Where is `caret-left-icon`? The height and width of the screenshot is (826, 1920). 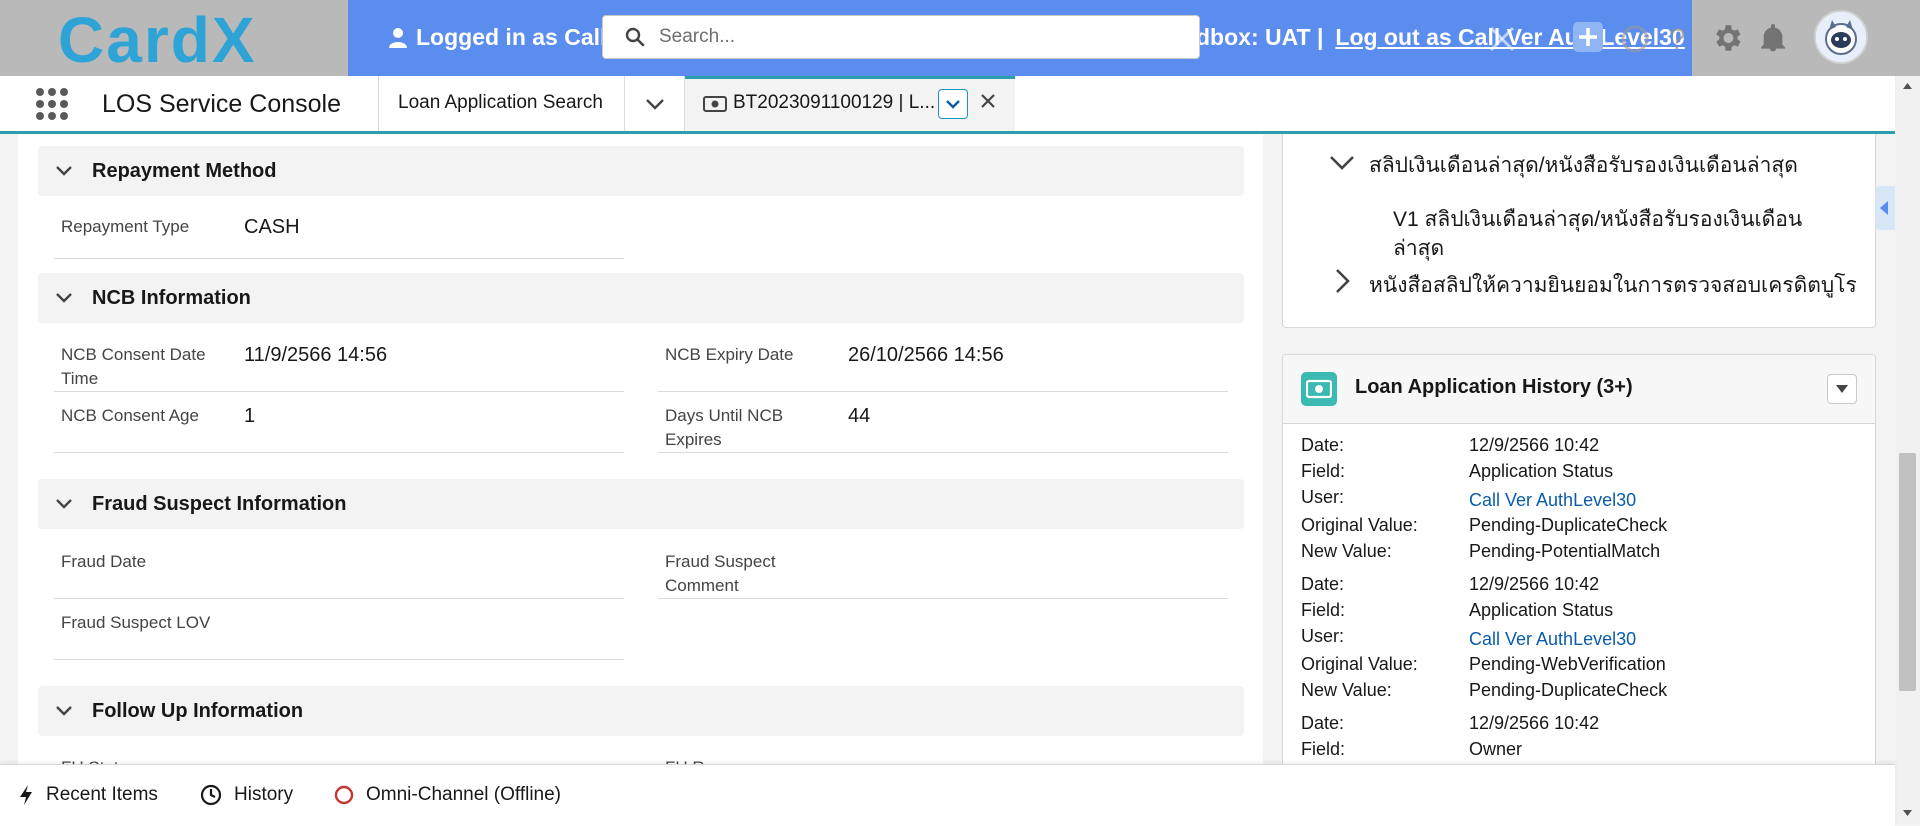 caret-left-icon is located at coordinates (1884, 208).